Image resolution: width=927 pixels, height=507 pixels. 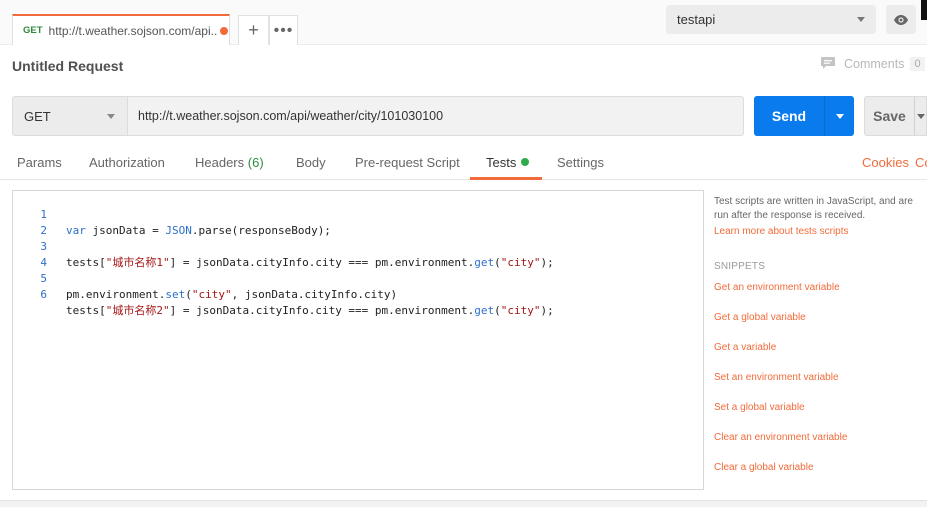 What do you see at coordinates (484, 310) in the screenshot?
I see `code-identifier: get` at bounding box center [484, 310].